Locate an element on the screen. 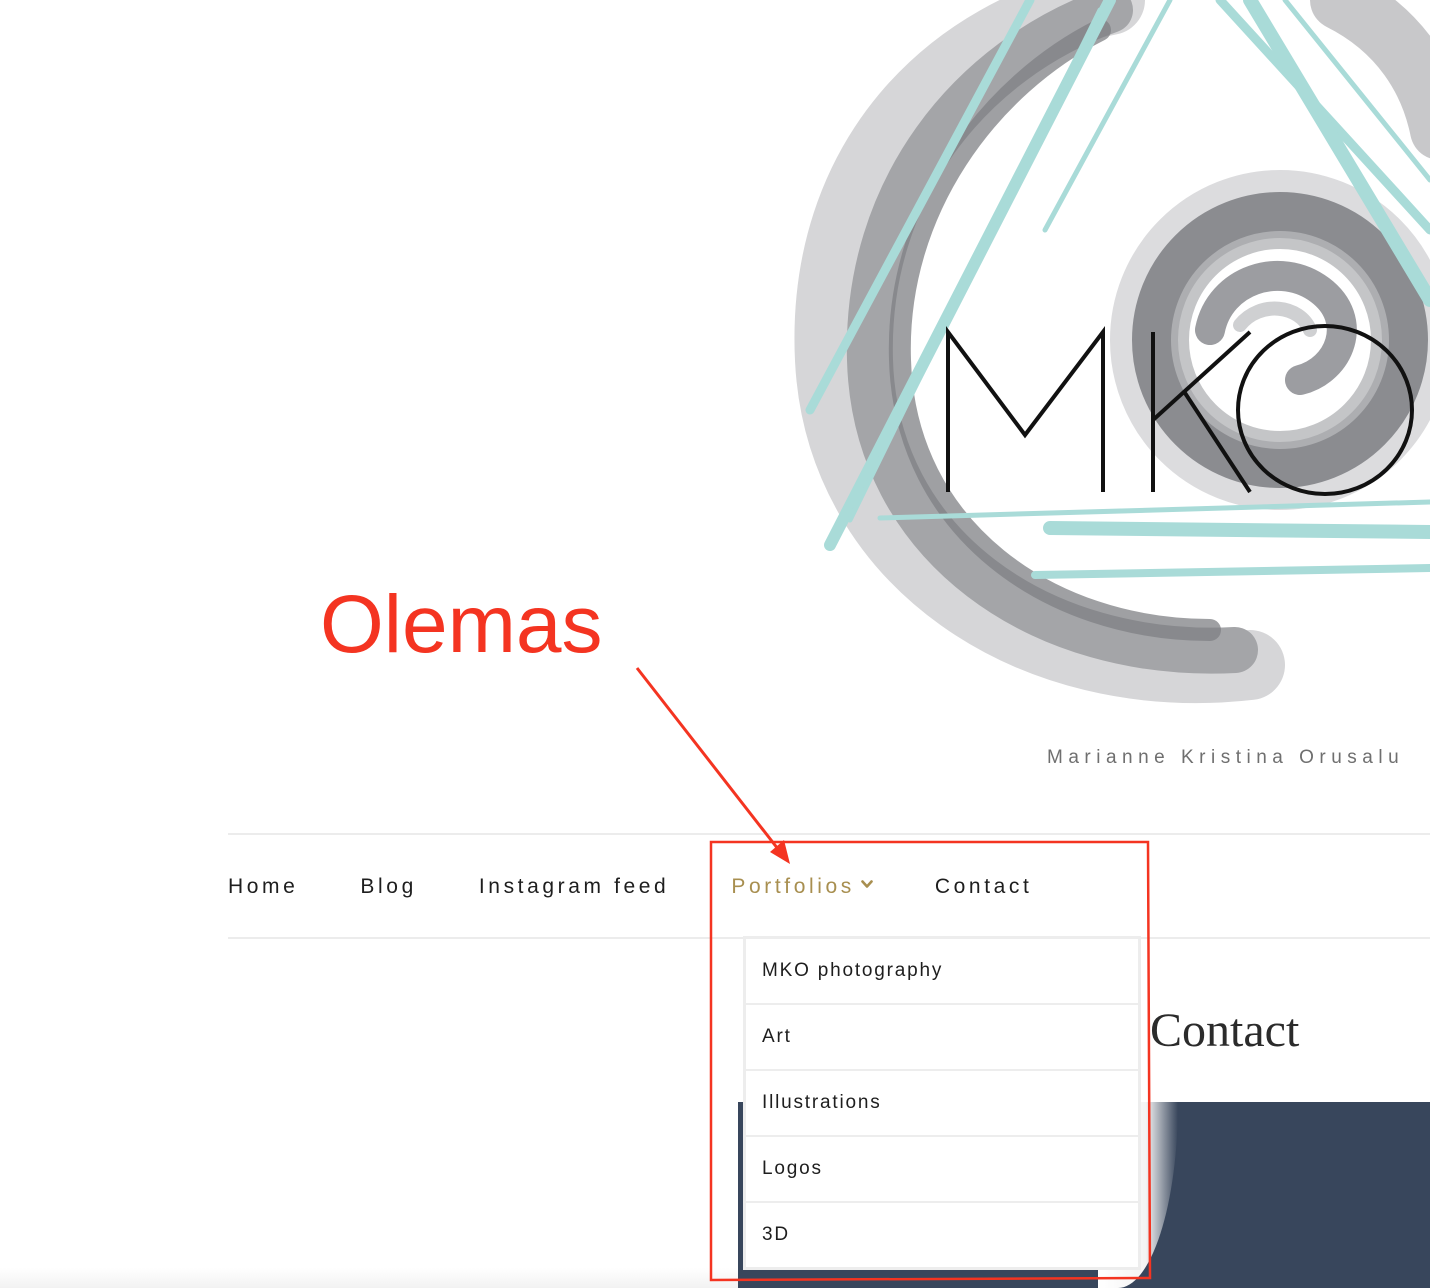 This screenshot has width=1430, height=1288. nav-item-label: Blog is located at coordinates (388, 886).